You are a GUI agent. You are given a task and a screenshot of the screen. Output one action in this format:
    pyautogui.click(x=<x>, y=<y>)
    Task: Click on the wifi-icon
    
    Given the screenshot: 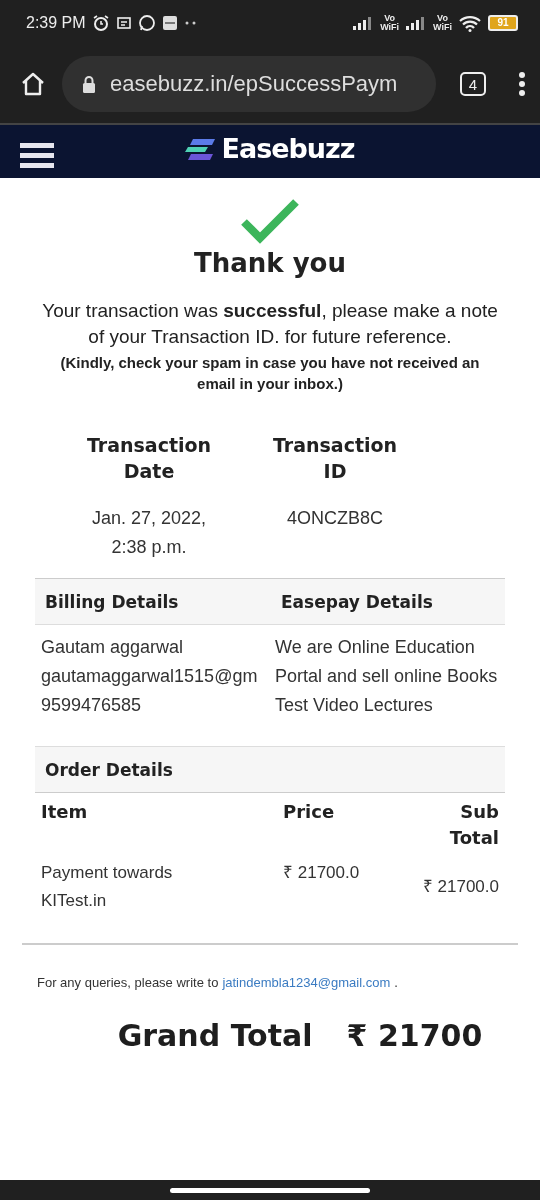 What is the action you would take?
    pyautogui.click(x=470, y=22)
    